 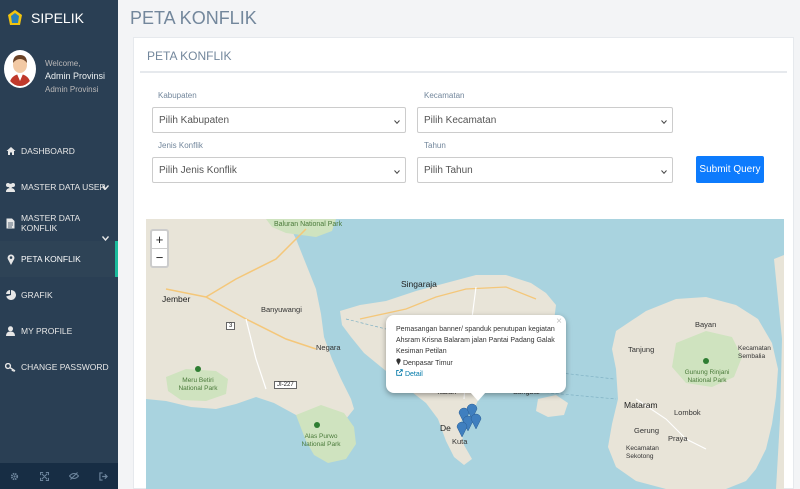 What do you see at coordinates (20, 69) in the screenshot?
I see `avatar` at bounding box center [20, 69].